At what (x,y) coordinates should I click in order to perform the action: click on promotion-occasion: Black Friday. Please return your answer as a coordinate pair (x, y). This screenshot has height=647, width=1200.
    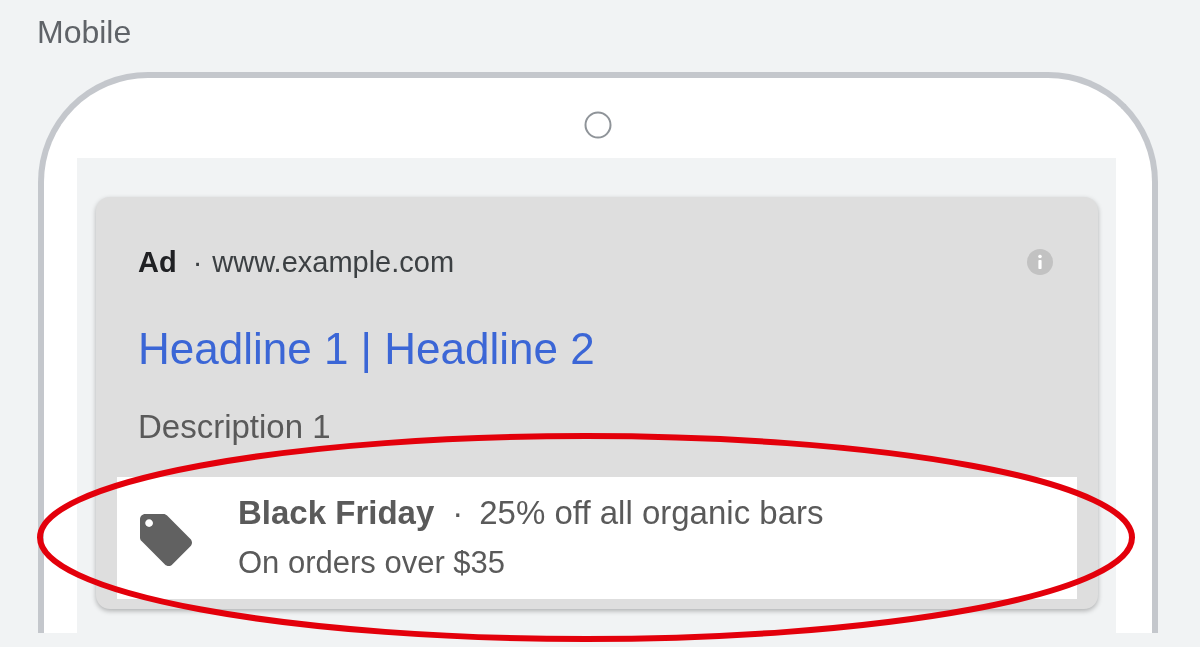
    Looking at the image, I should click on (336, 513).